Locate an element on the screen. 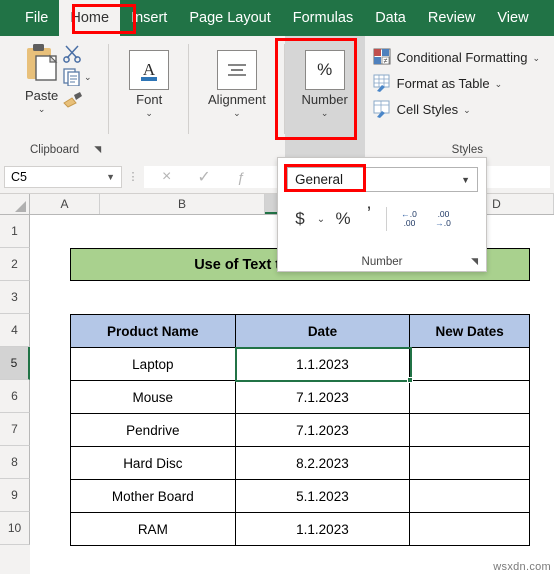  table-row: Mother Board 5.1.2023 is located at coordinates (300, 496).